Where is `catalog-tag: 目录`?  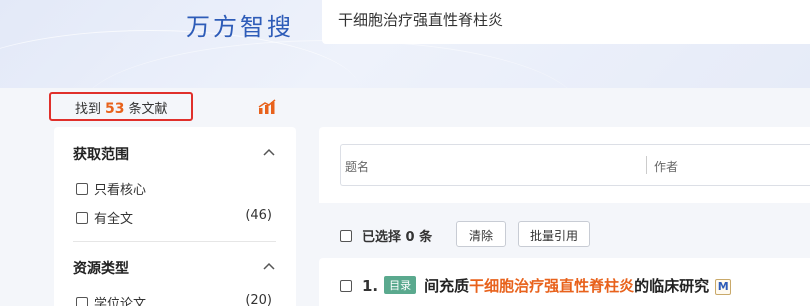
catalog-tag: 目录 is located at coordinates (400, 285).